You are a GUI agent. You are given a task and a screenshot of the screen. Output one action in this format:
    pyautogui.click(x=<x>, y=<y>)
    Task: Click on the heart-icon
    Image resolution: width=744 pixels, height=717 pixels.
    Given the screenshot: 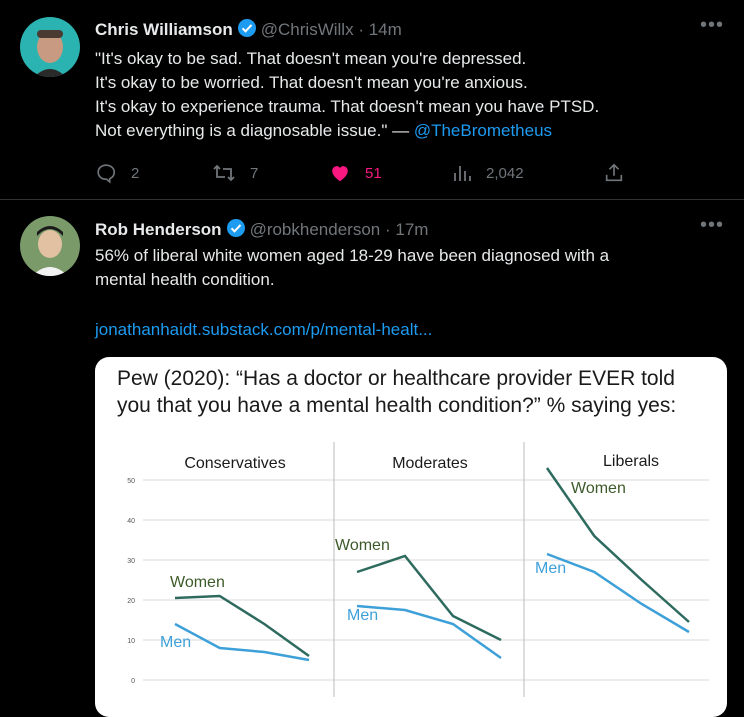 What is the action you would take?
    pyautogui.click(x=340, y=173)
    